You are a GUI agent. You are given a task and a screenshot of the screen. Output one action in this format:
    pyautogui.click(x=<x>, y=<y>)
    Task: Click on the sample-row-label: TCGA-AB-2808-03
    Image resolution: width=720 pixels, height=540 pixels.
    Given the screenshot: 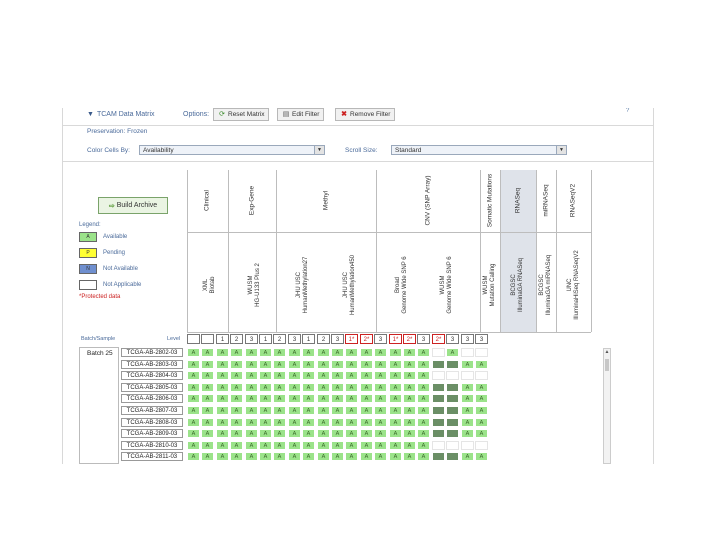 What is the action you would take?
    pyautogui.click(x=152, y=422)
    